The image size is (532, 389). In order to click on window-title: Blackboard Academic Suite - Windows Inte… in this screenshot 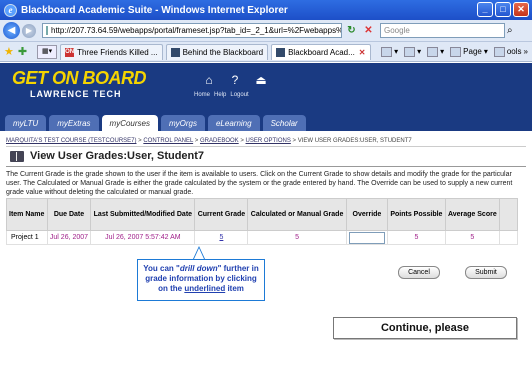, I will do `click(154, 10)`.